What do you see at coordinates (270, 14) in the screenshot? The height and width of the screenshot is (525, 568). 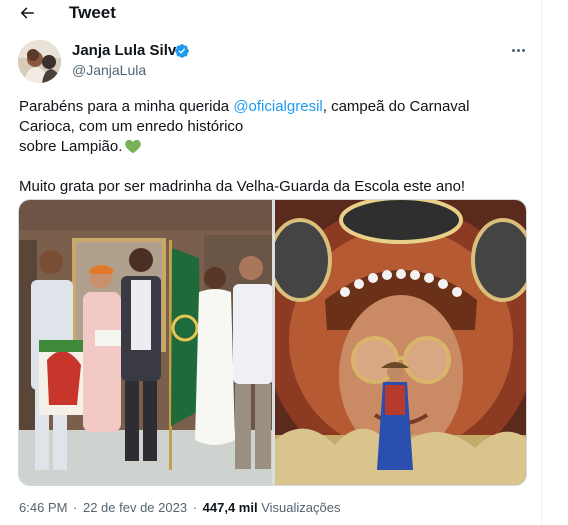 I see `page-header: Tweet` at bounding box center [270, 14].